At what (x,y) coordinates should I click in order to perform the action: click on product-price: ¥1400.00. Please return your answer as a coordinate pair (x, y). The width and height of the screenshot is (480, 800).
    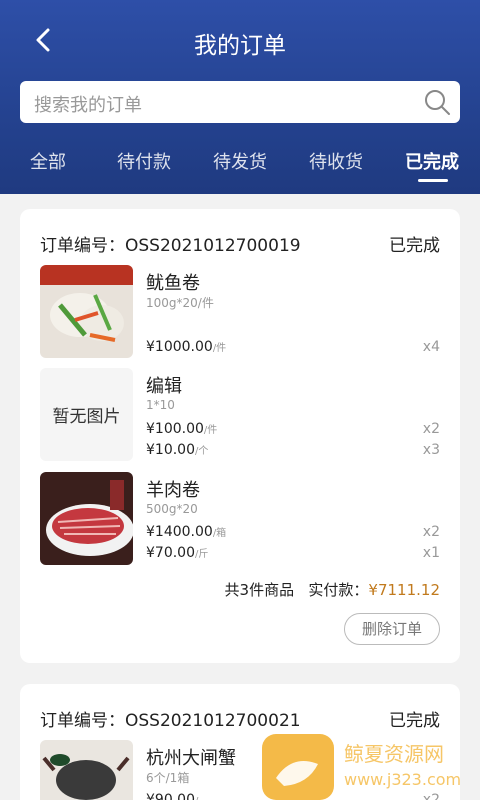
    Looking at the image, I should click on (179, 532).